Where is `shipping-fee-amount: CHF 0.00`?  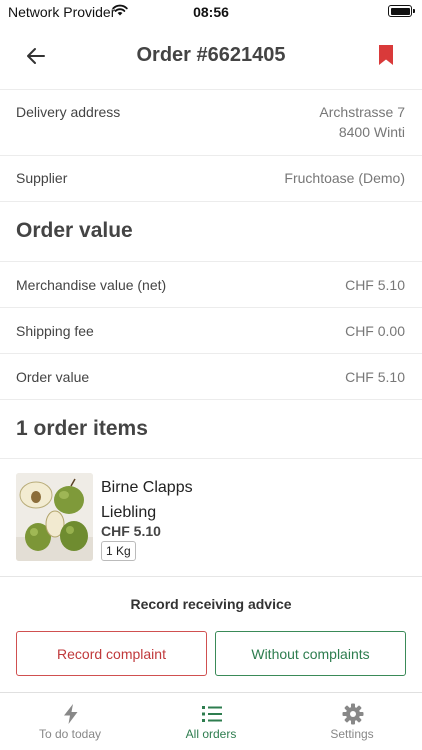 shipping-fee-amount: CHF 0.00 is located at coordinates (375, 331).